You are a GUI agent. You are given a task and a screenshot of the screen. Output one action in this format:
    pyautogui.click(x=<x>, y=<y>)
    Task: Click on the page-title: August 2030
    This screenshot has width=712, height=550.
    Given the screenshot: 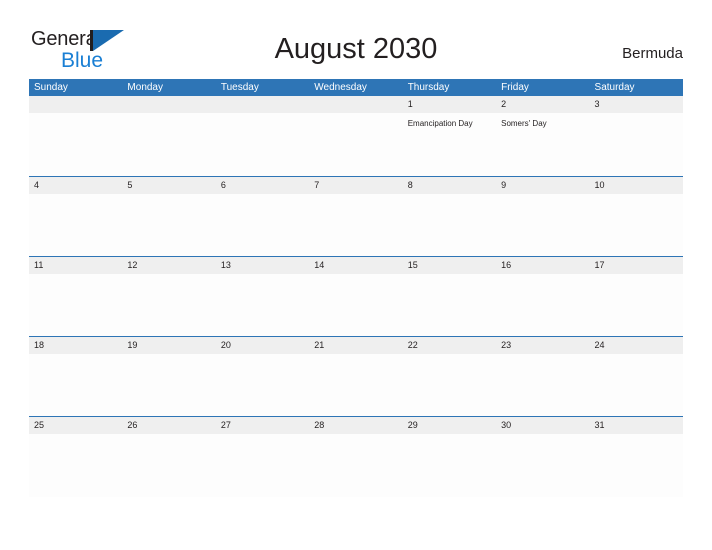 What is the action you would take?
    pyautogui.click(x=356, y=49)
    